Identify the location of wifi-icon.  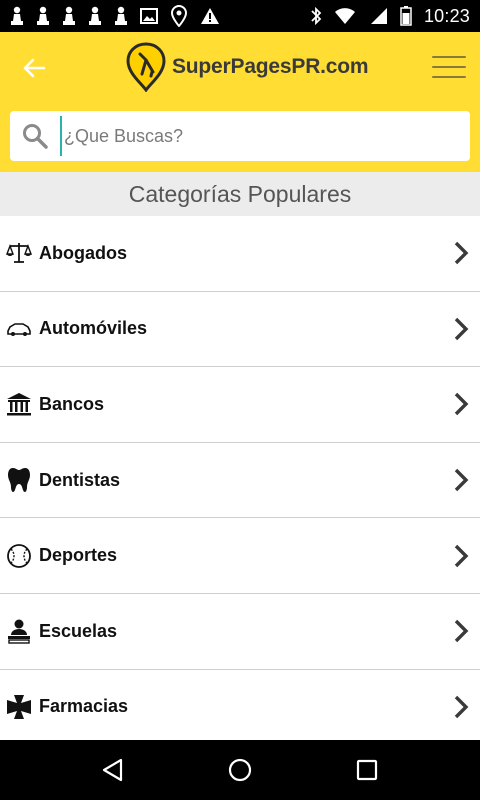
(344, 16).